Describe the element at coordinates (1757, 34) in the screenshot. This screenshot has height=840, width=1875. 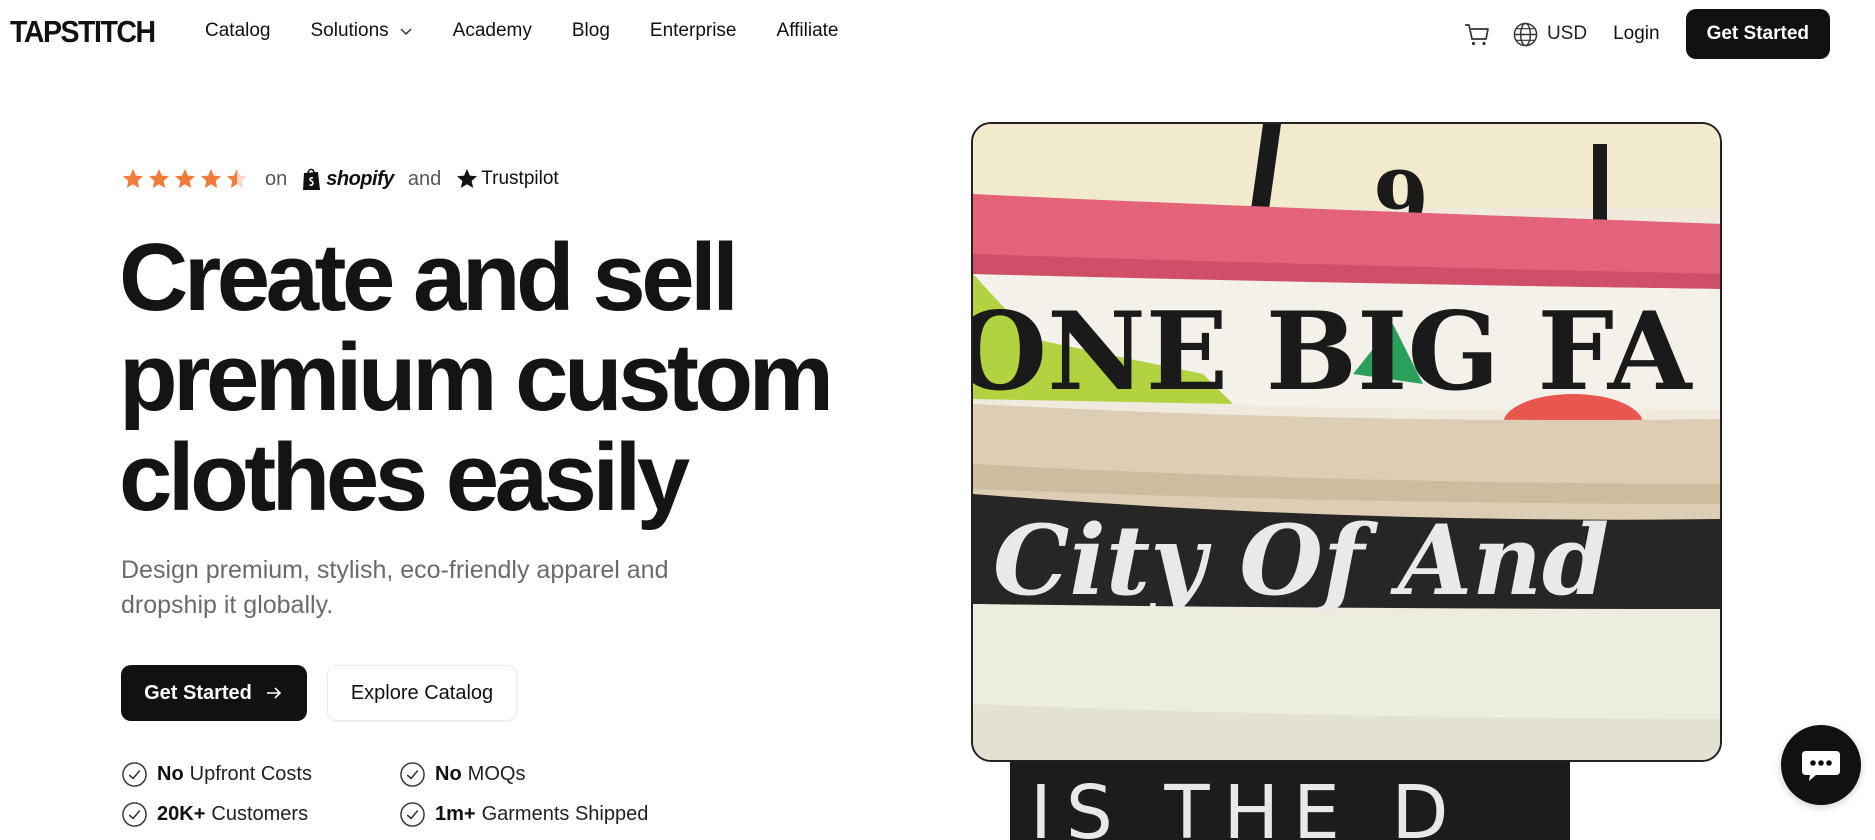
I see `header-get-started-button: Get Started` at that location.